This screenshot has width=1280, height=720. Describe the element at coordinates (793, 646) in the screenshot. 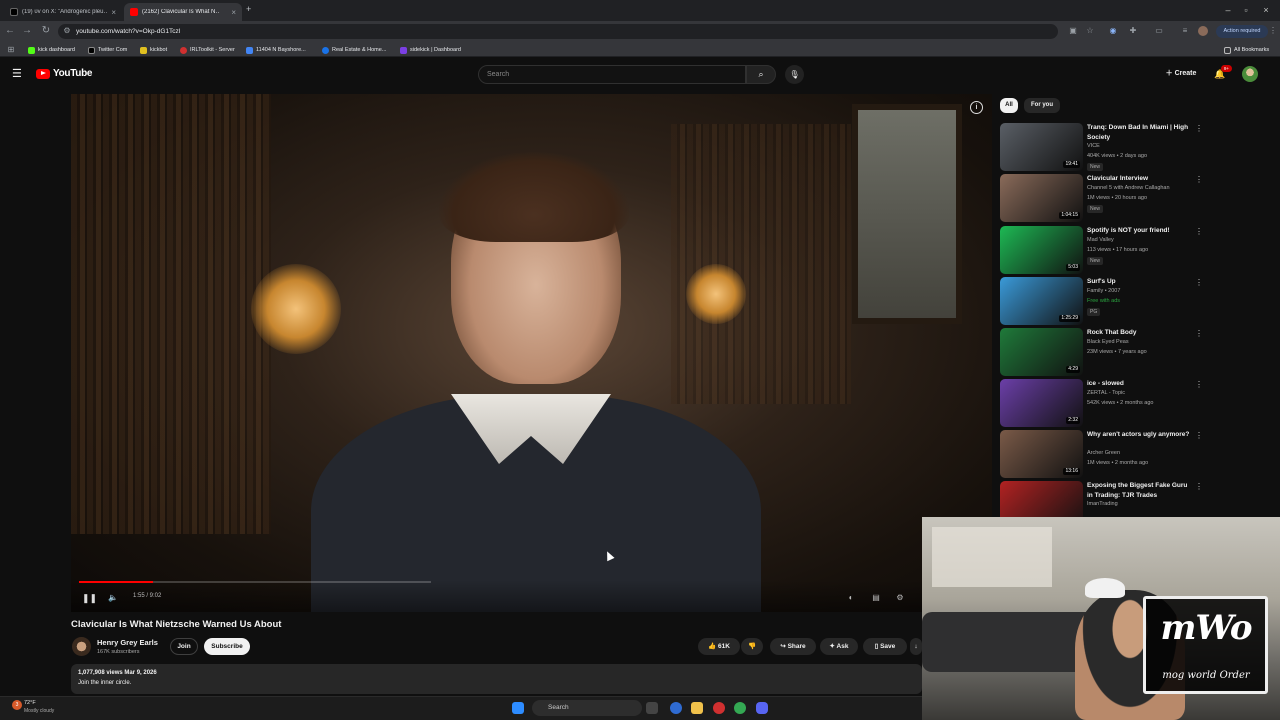

I see `share-button: ↪ Share` at that location.